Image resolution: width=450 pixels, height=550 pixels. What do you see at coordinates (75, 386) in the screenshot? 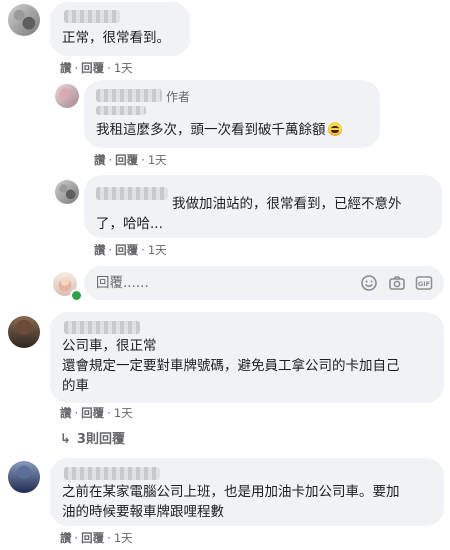
I see `comment-text: 的車` at bounding box center [75, 386].